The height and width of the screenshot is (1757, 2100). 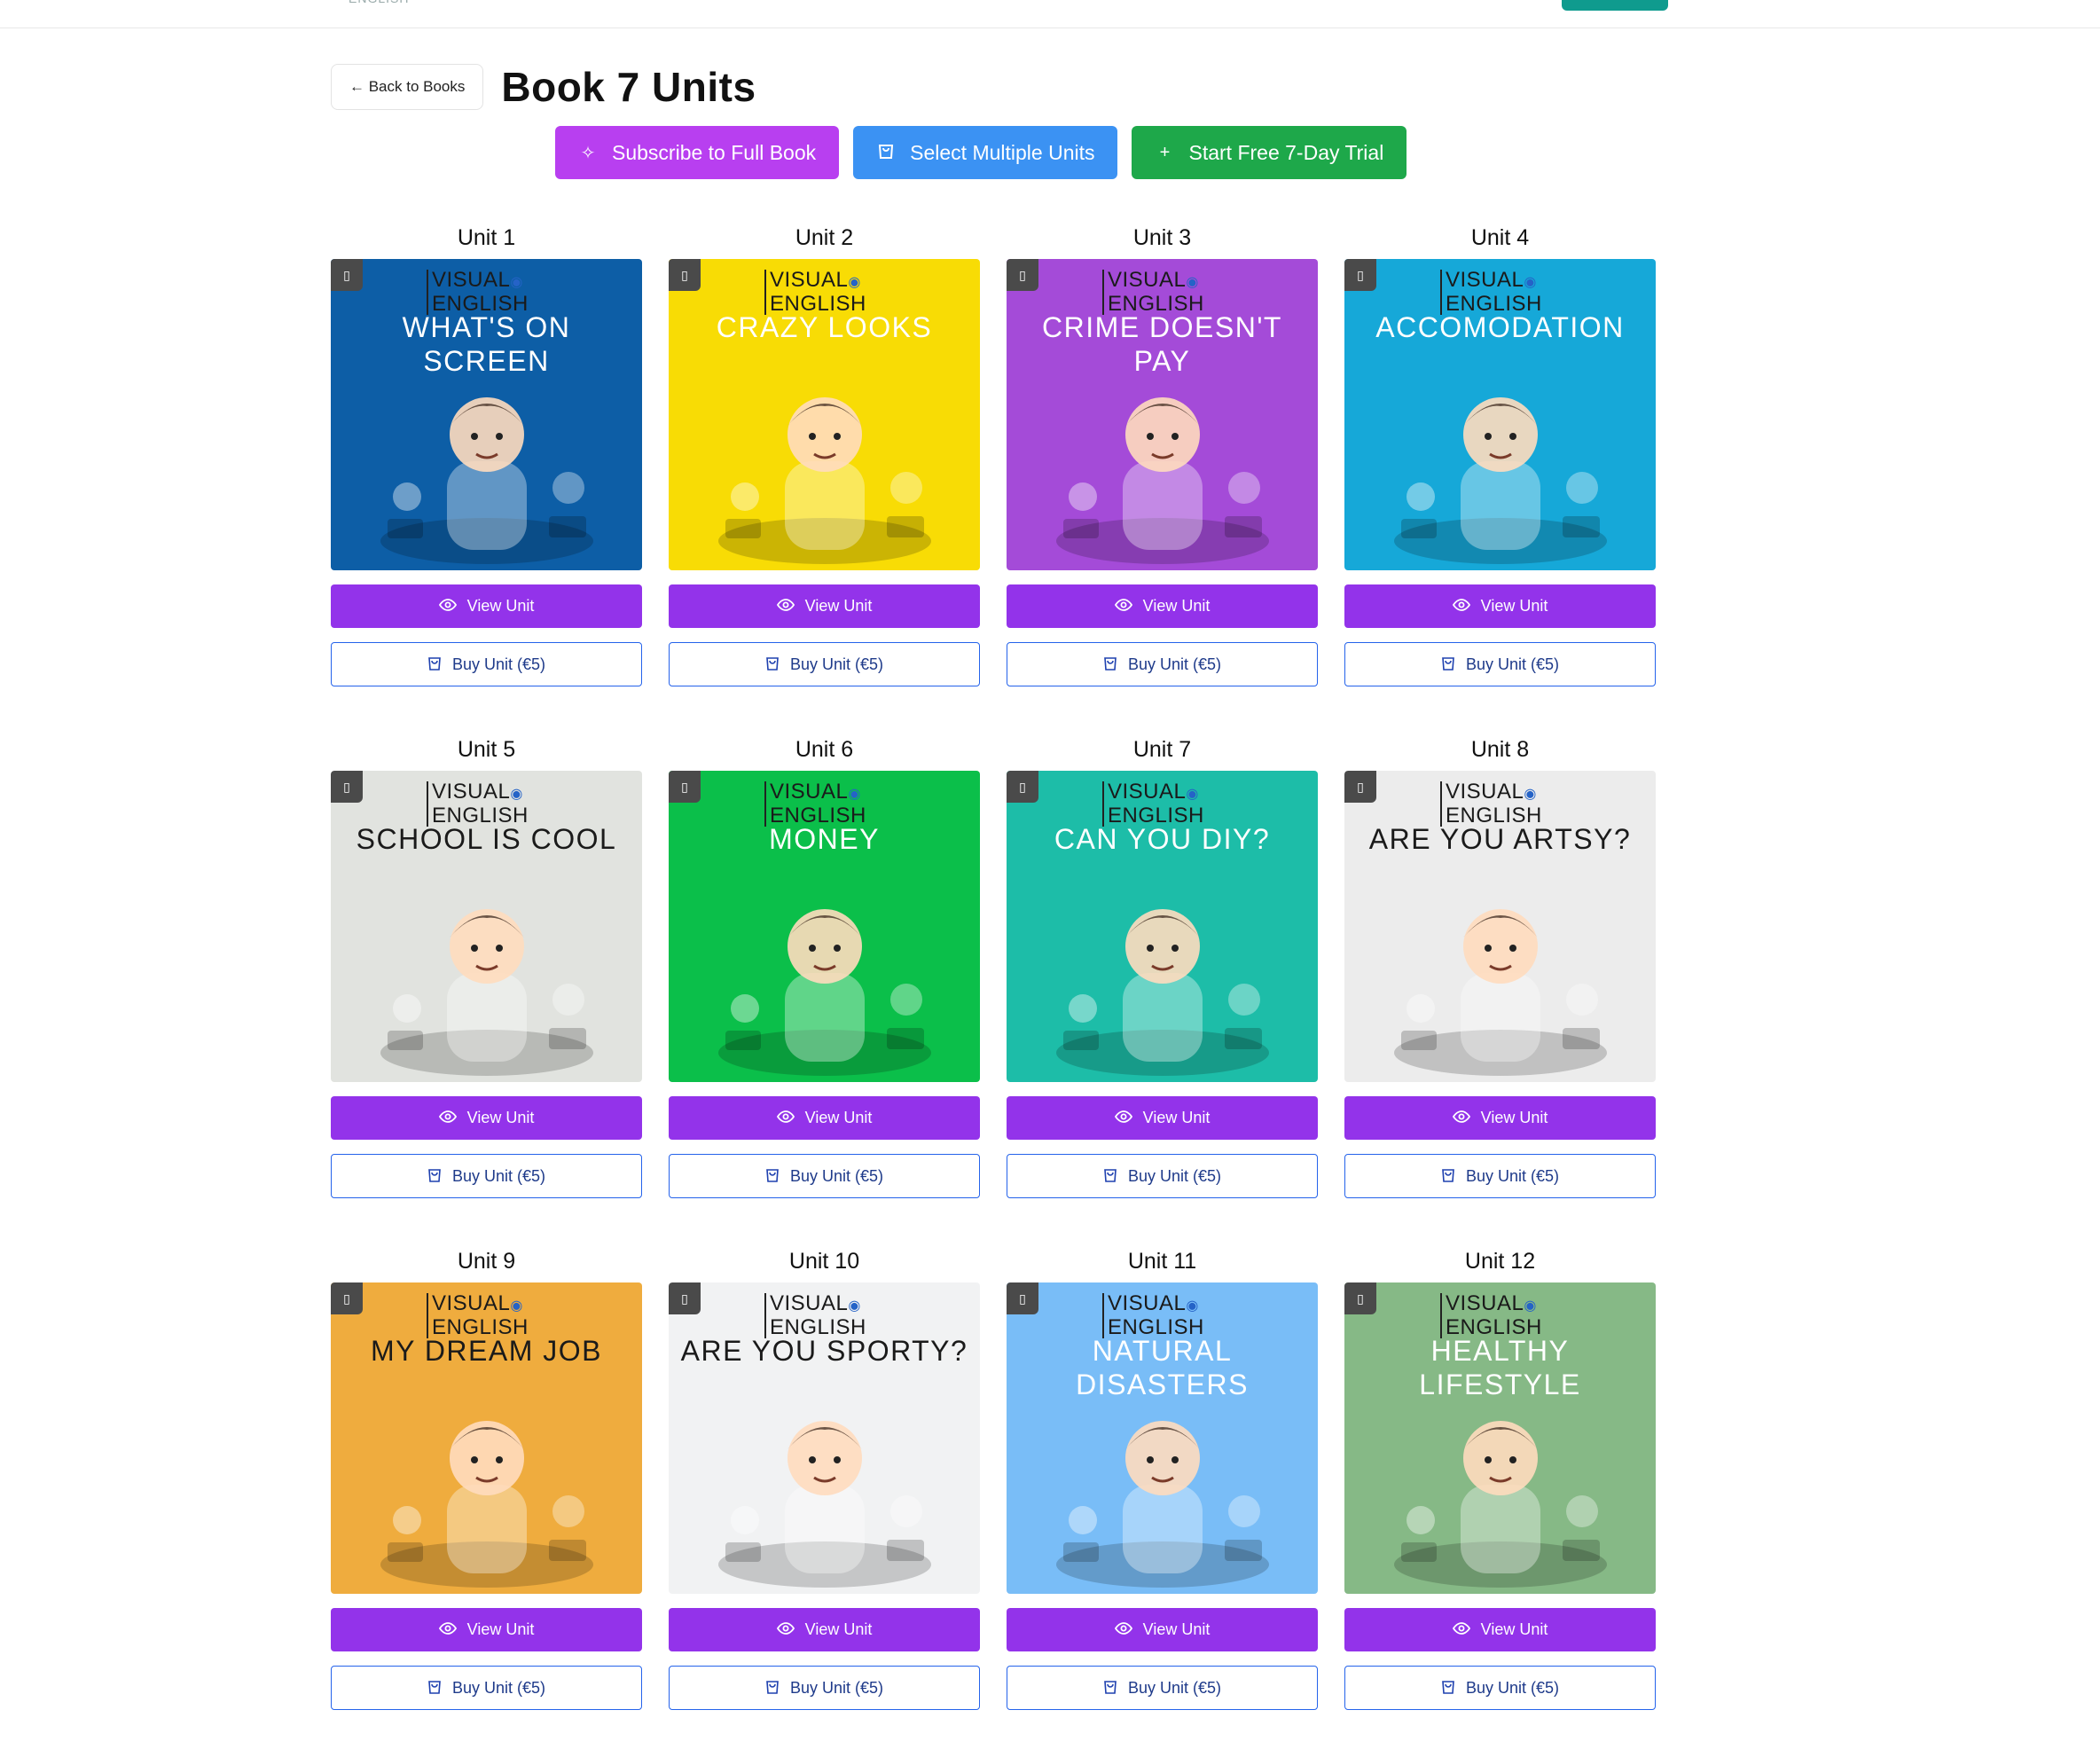 What do you see at coordinates (1500, 327) in the screenshot?
I see `cover-title: ACCOMODATION` at bounding box center [1500, 327].